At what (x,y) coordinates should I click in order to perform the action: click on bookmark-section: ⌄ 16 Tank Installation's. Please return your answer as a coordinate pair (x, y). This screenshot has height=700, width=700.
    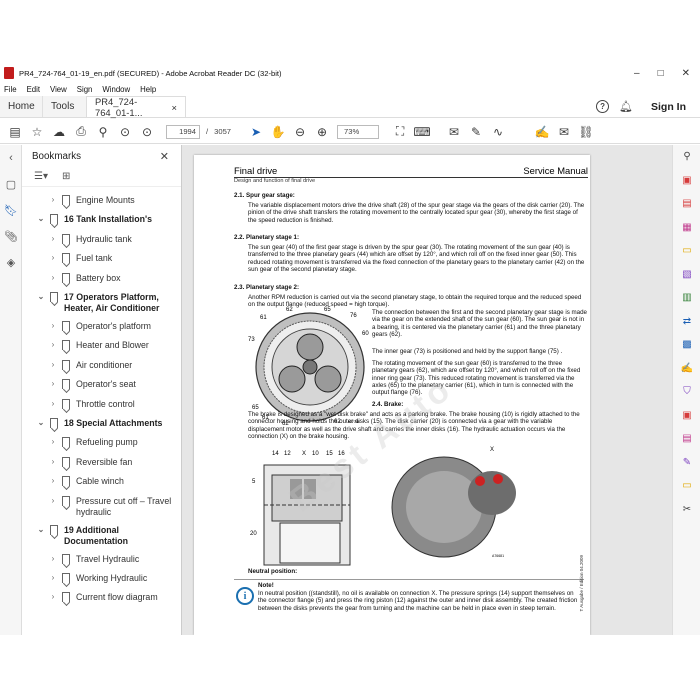
    Looking at the image, I should click on (104, 219).